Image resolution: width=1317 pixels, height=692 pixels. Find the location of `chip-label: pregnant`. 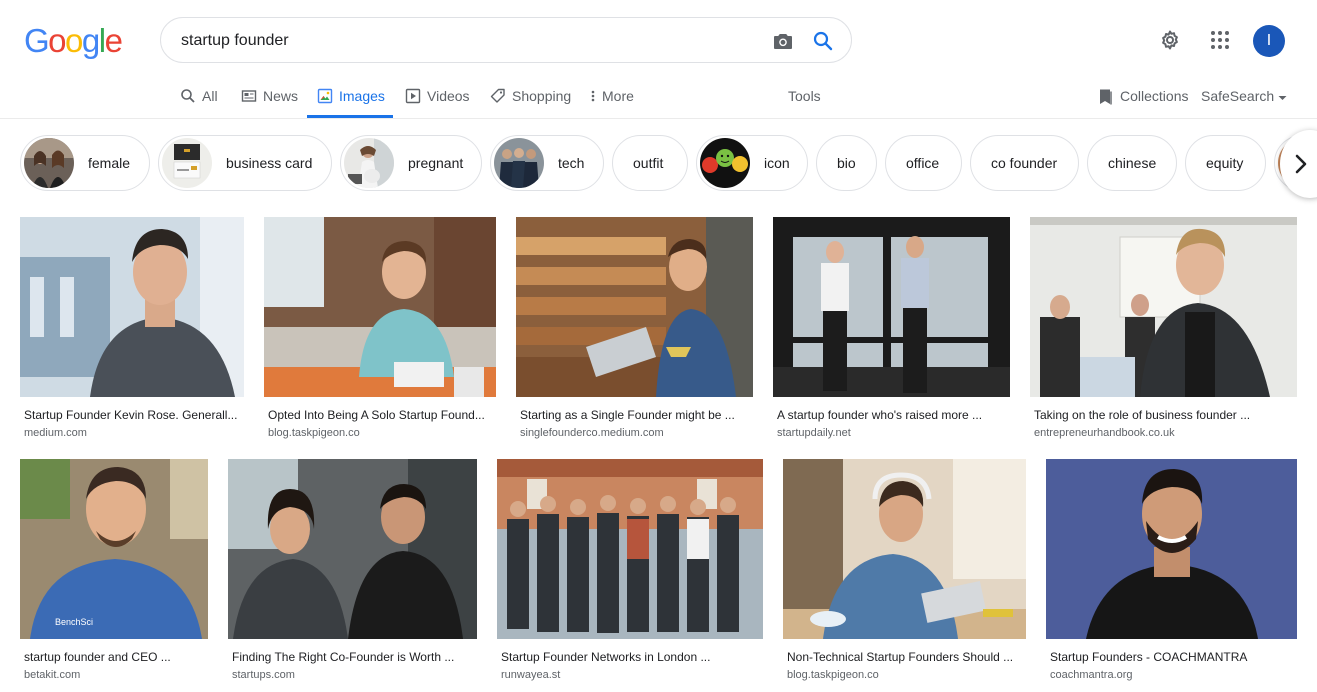

chip-label: pregnant is located at coordinates (436, 163).